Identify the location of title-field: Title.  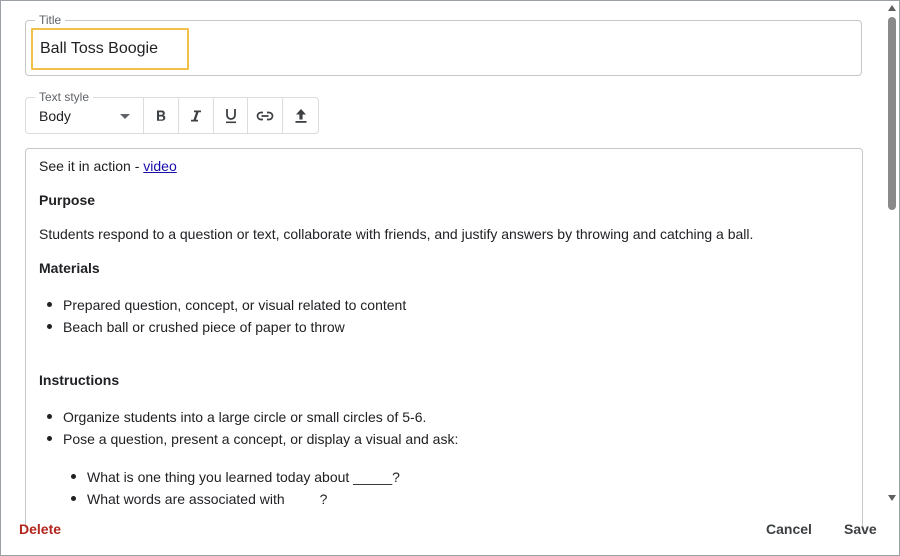
(443, 44).